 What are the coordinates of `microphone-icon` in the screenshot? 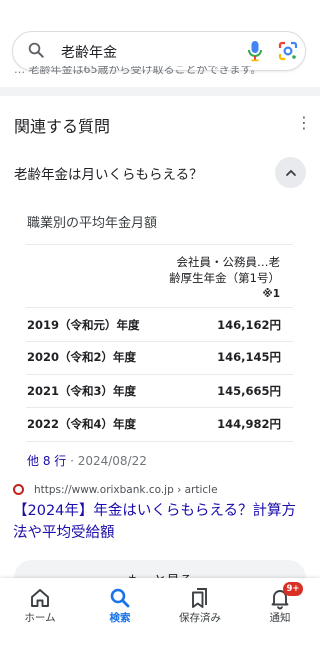 It's located at (255, 53).